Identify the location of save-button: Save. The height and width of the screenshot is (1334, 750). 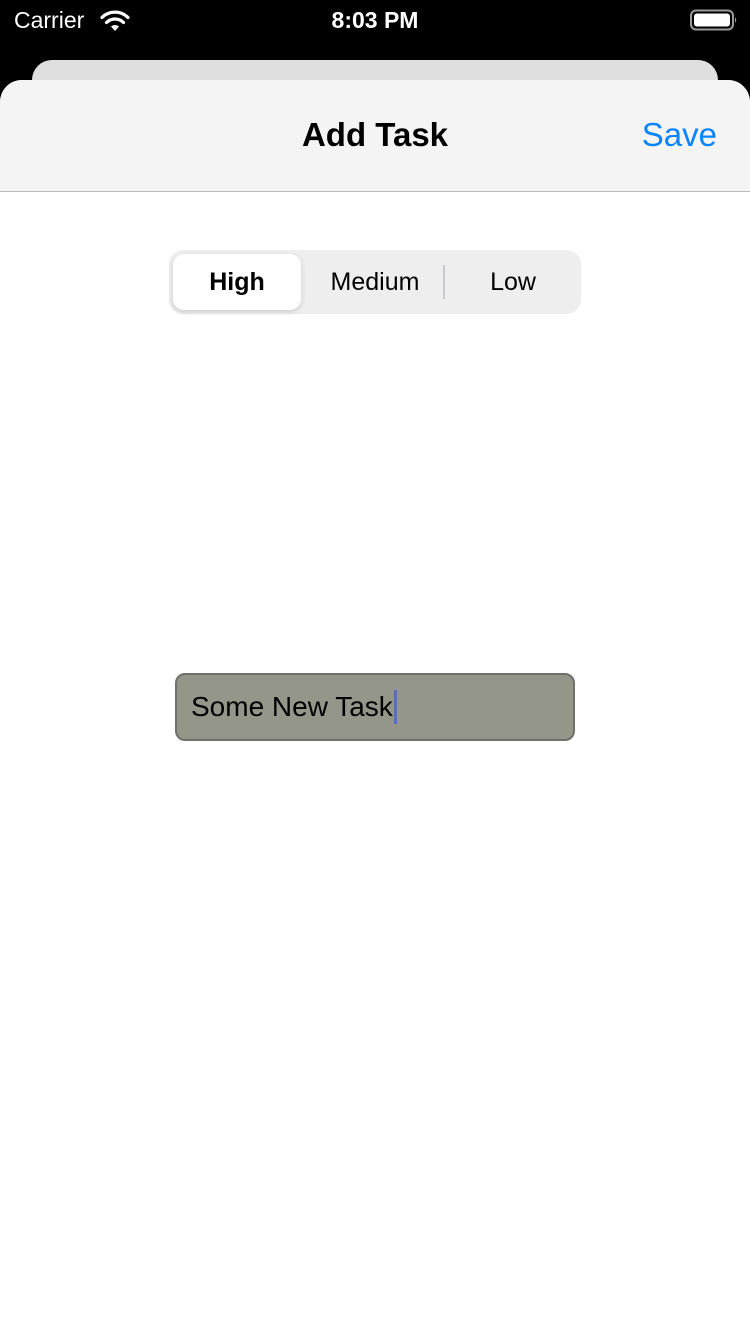
(679, 135).